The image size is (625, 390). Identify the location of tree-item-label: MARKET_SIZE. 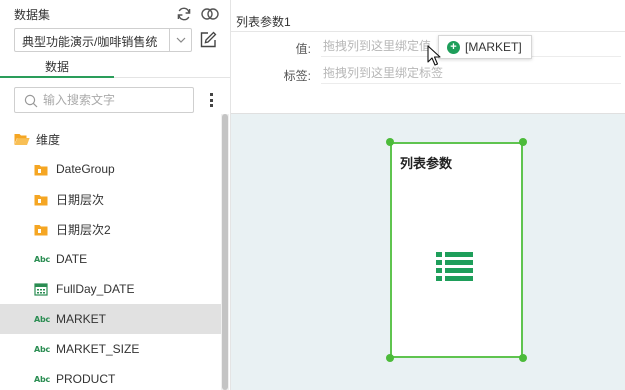
(98, 349).